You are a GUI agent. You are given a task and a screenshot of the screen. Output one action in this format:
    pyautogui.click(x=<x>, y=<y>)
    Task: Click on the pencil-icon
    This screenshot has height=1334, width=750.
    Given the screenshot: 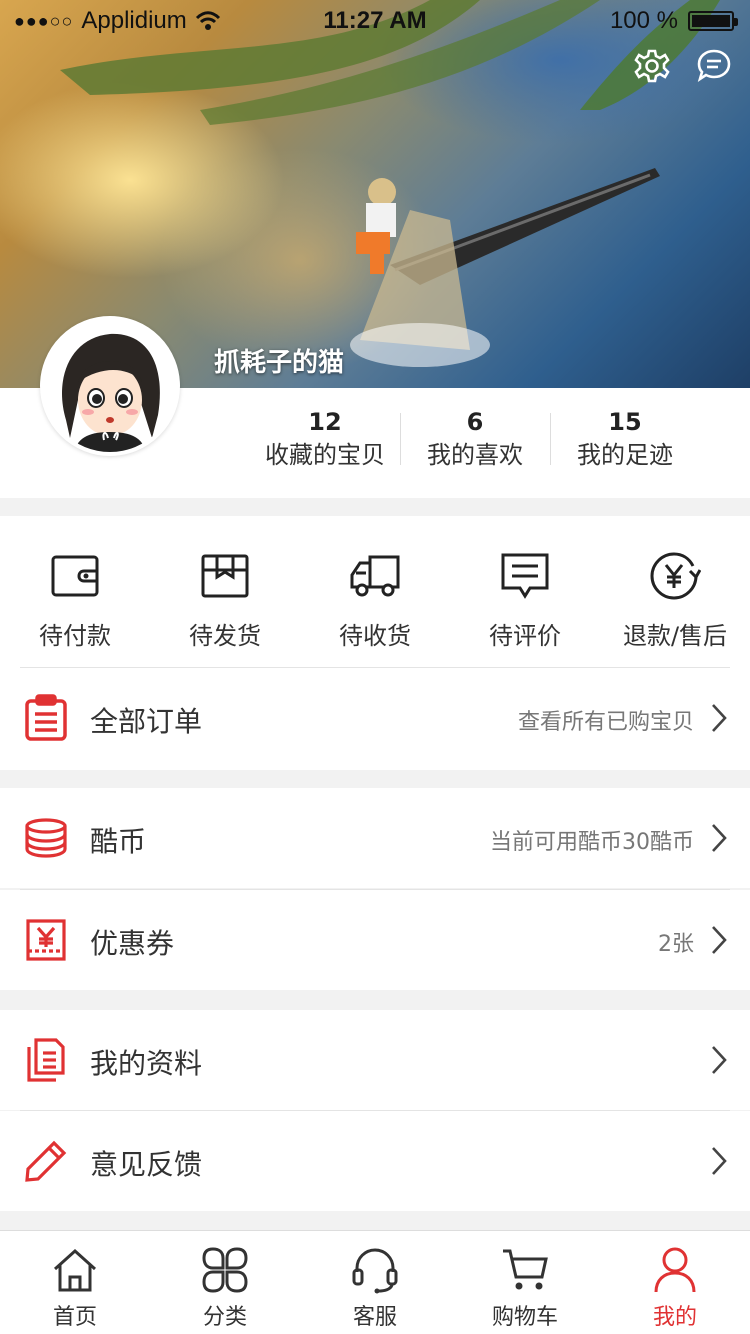 What is the action you would take?
    pyautogui.click(x=46, y=1161)
    